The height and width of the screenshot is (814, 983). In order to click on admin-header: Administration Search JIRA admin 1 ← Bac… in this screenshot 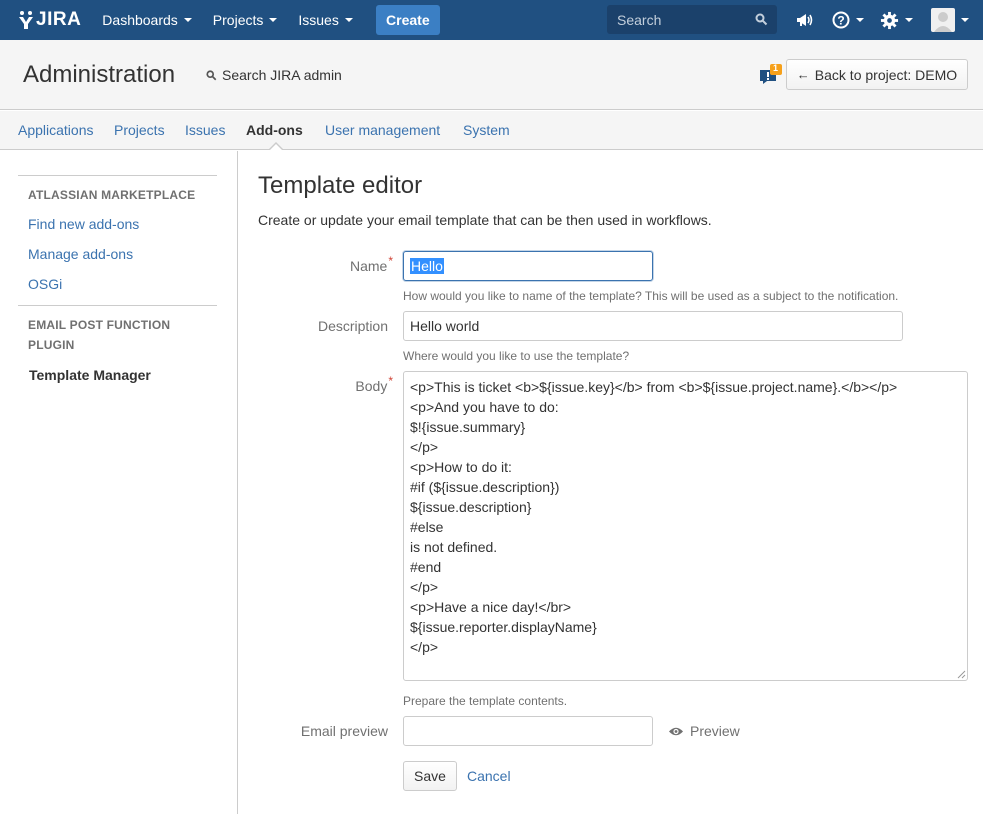, I will do `click(491, 75)`.